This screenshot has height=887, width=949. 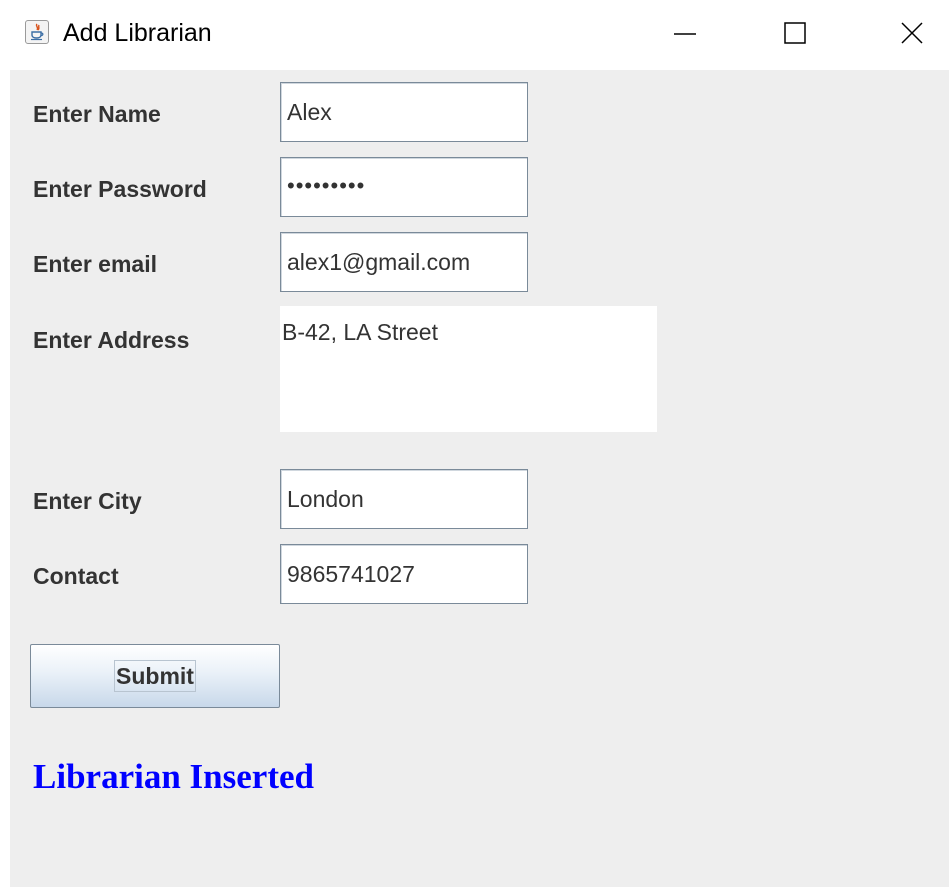 What do you see at coordinates (87, 501) in the screenshot?
I see `city-label: Enter City` at bounding box center [87, 501].